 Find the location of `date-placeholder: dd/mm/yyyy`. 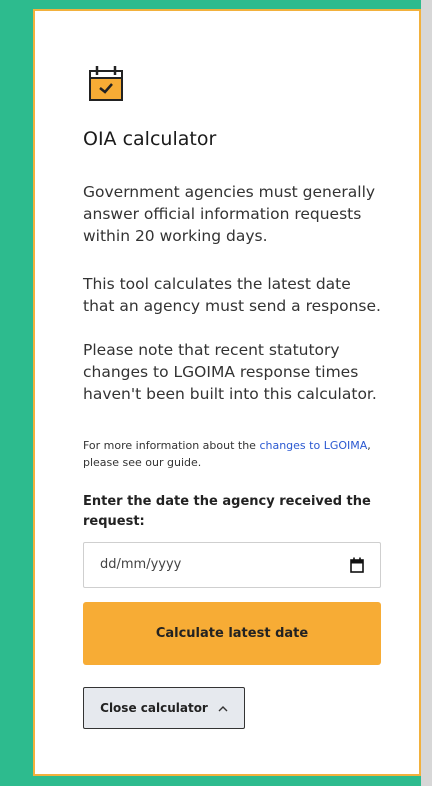

date-placeholder: dd/mm/yyyy is located at coordinates (141, 564).